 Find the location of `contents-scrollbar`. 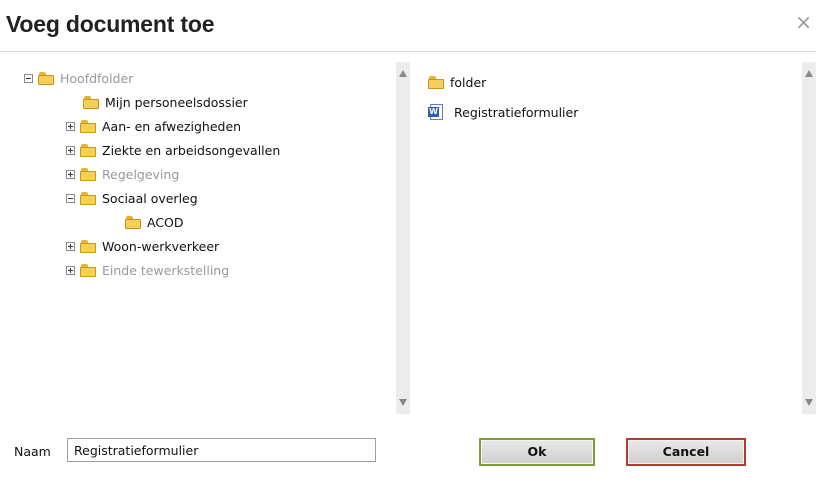

contents-scrollbar is located at coordinates (809, 238).